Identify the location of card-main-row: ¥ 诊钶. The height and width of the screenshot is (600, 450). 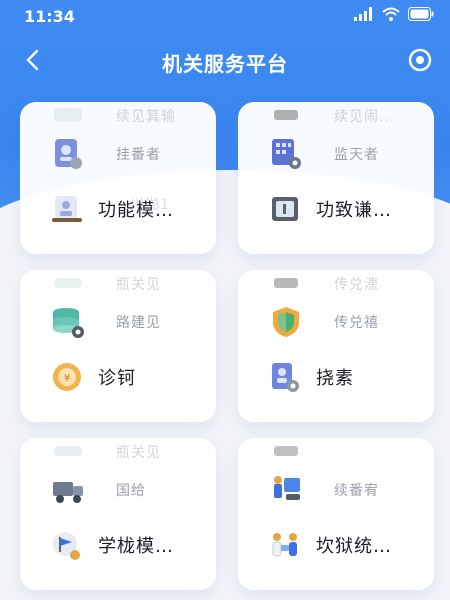
(93, 377).